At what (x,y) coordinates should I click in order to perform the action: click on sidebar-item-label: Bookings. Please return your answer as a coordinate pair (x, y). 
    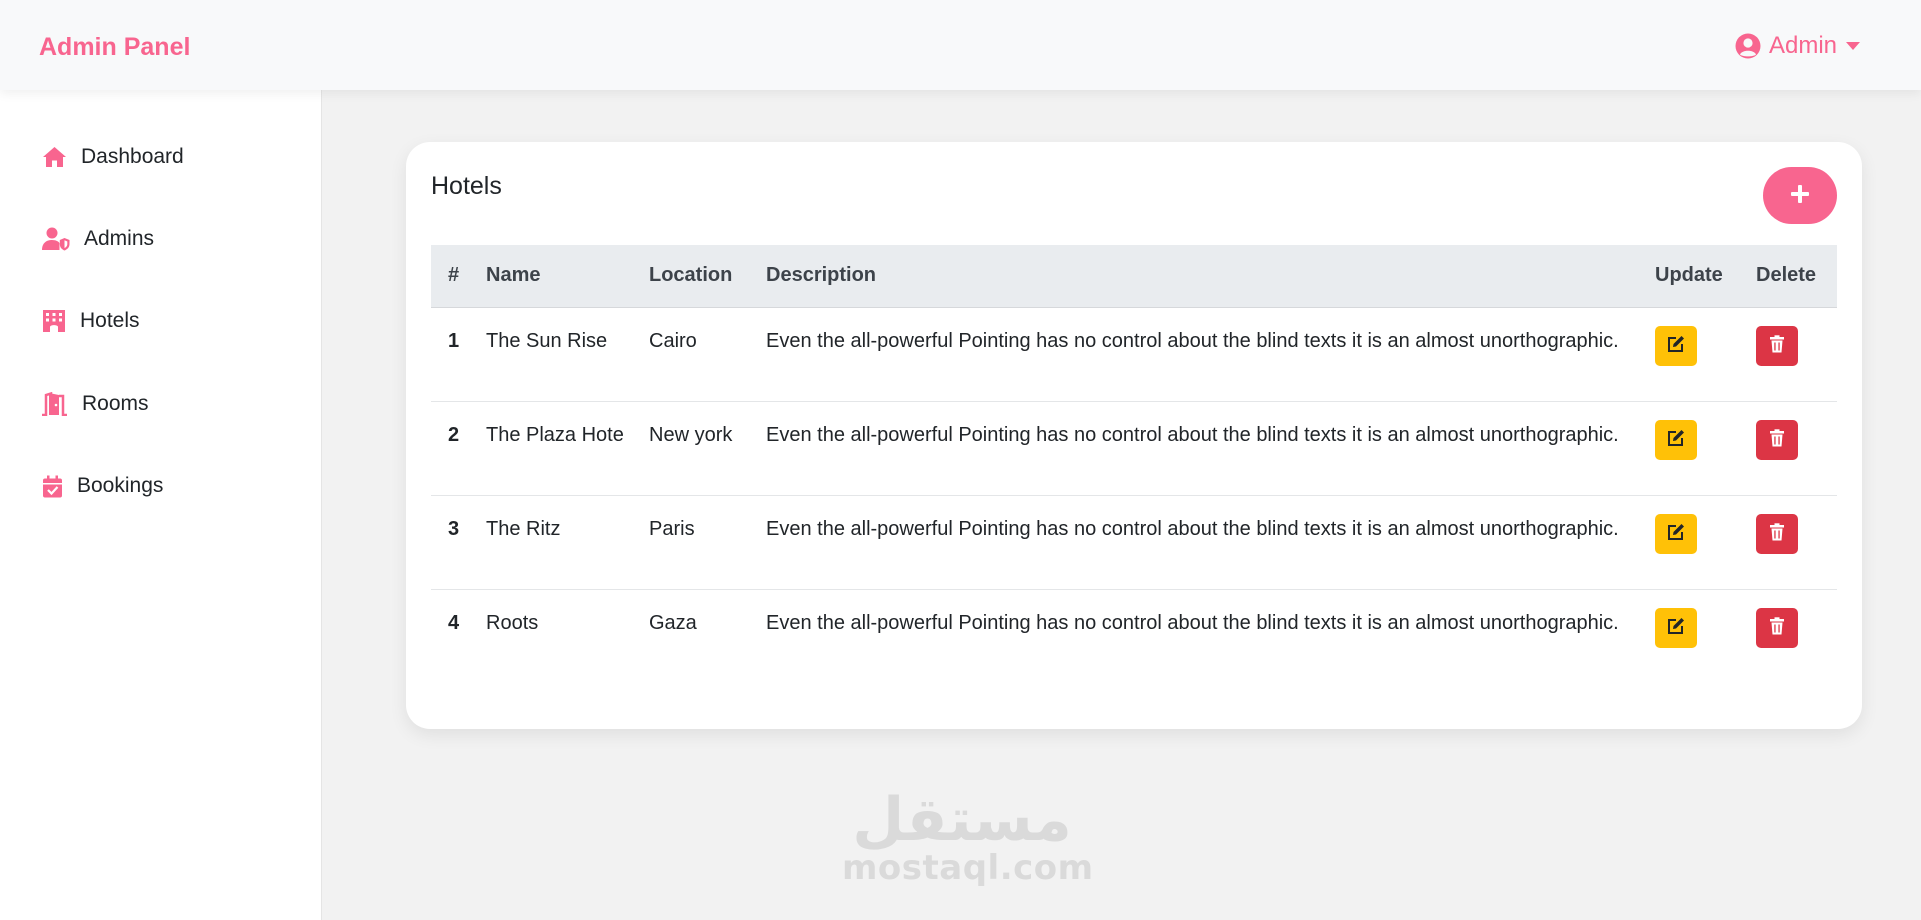
    Looking at the image, I should click on (120, 485).